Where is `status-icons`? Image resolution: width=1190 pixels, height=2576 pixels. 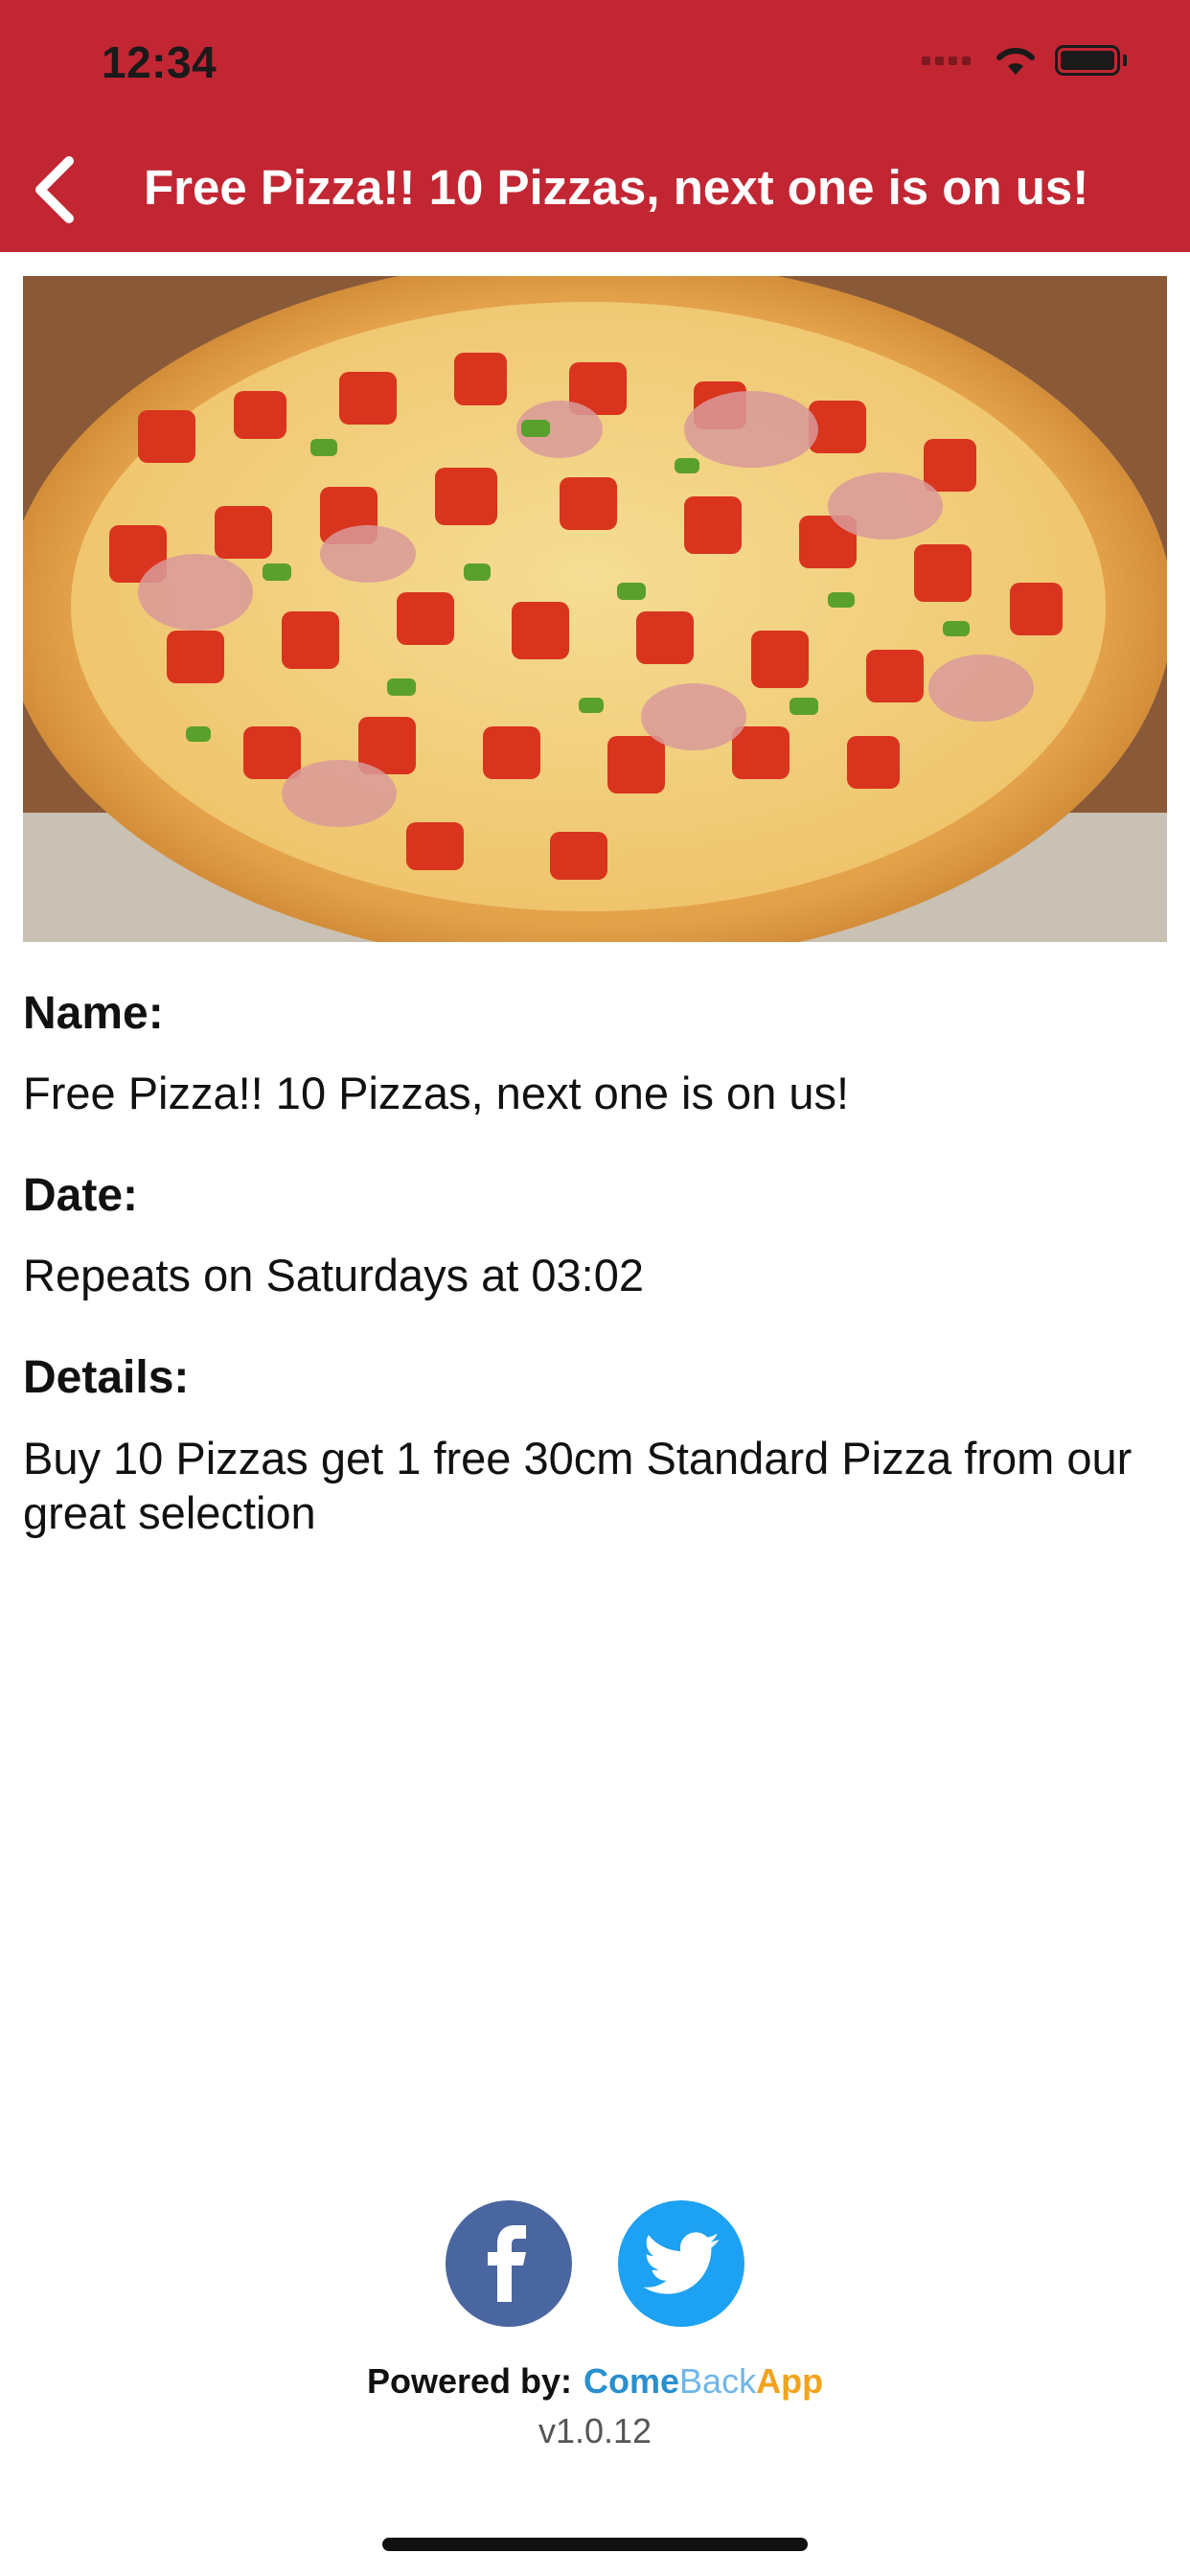
status-icons is located at coordinates (1025, 60).